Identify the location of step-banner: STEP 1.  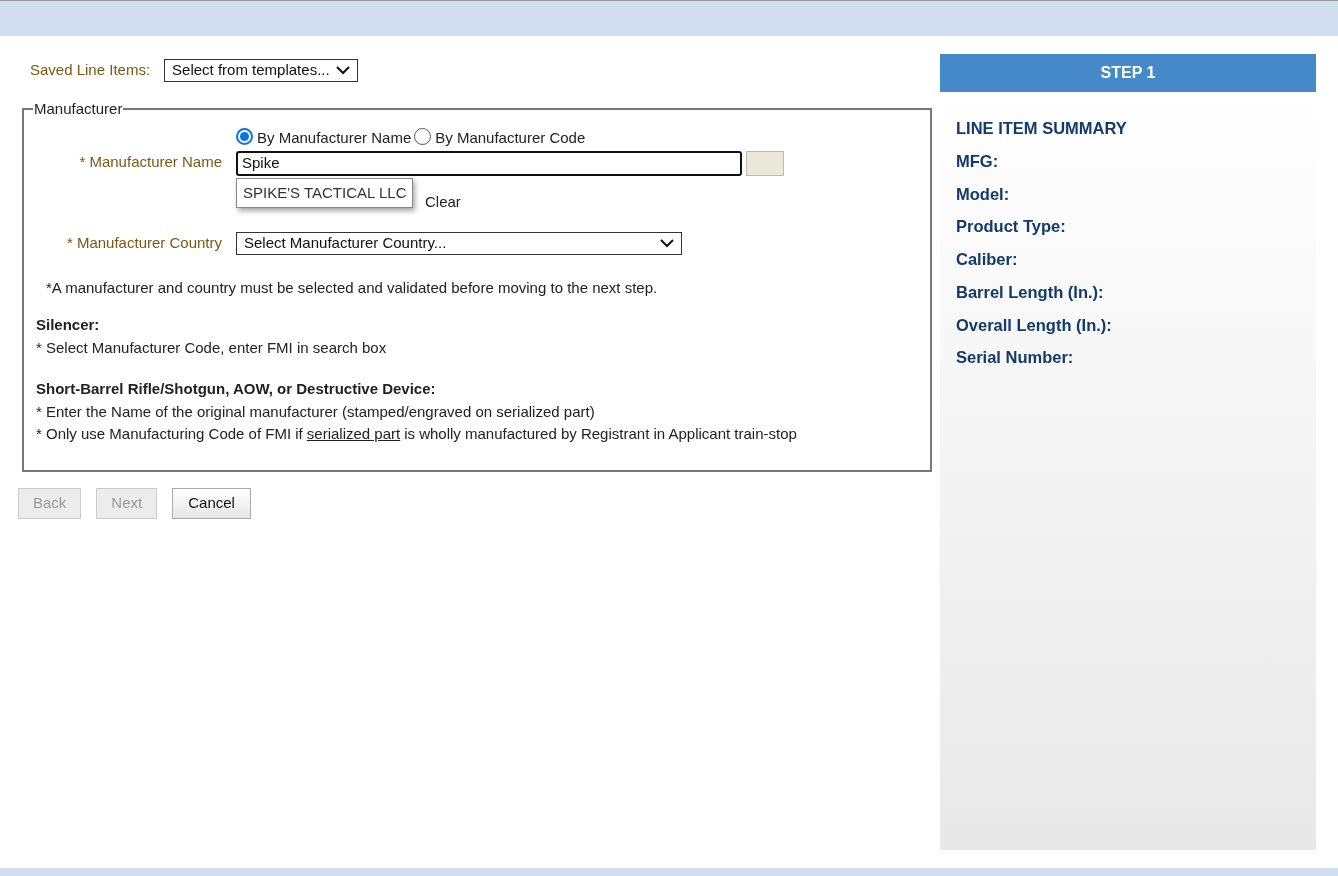
(1128, 73).